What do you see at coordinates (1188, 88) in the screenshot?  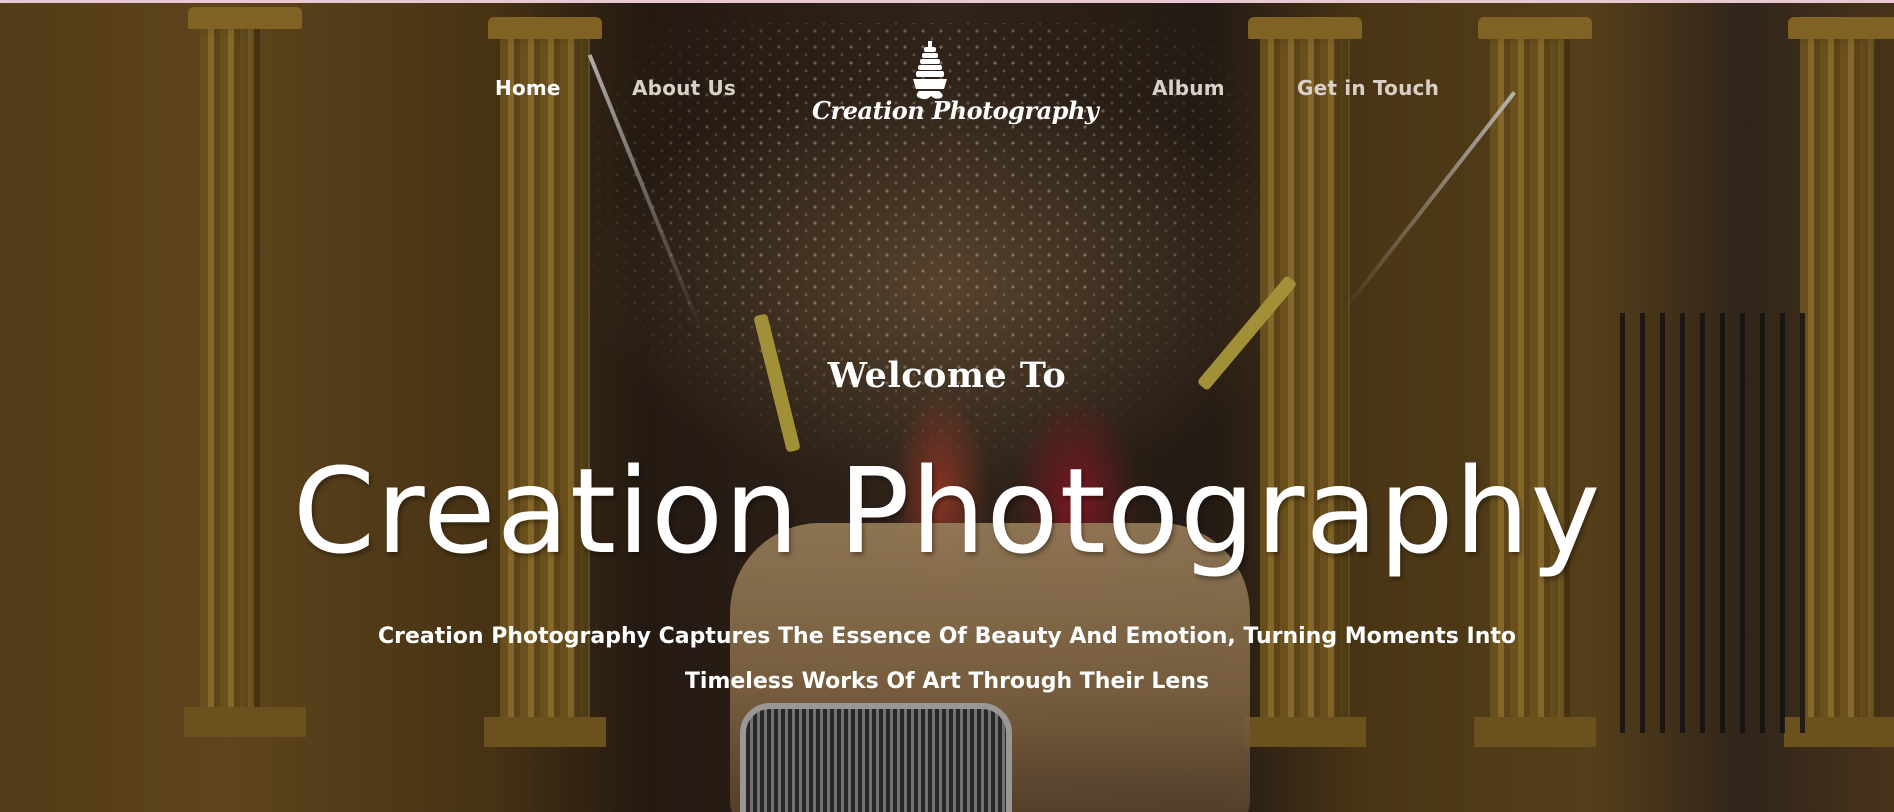 I see `nav-album-link: Album` at bounding box center [1188, 88].